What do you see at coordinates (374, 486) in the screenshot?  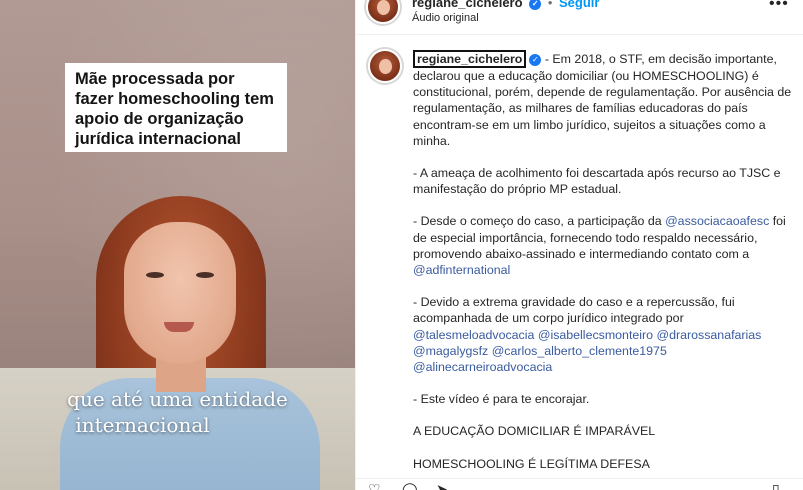 I see `heart-icon: ♡` at bounding box center [374, 486].